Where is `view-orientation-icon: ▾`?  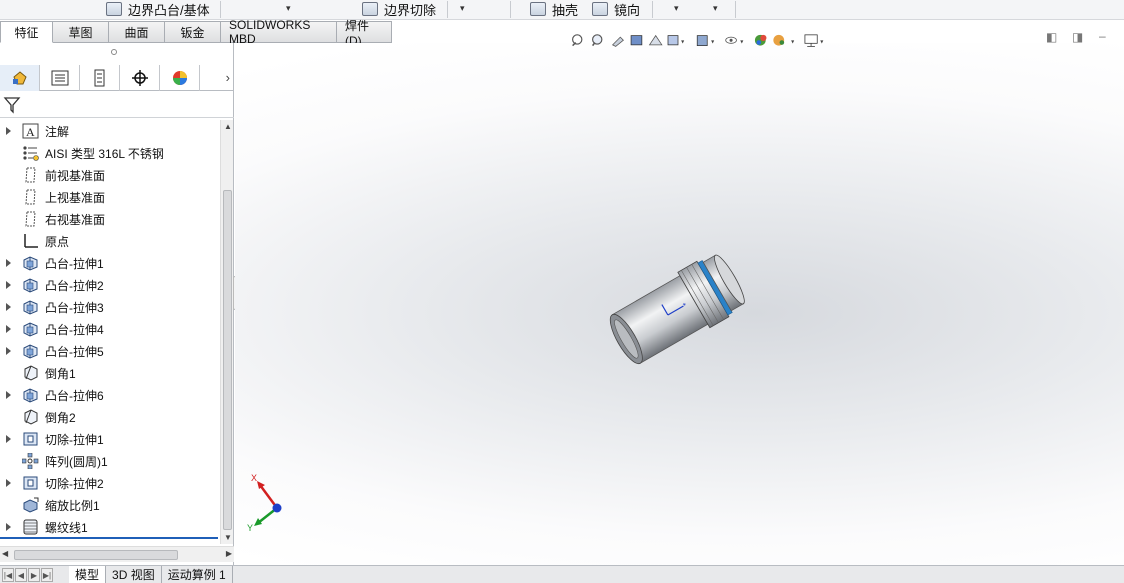 view-orientation-icon: ▾ is located at coordinates (676, 40).